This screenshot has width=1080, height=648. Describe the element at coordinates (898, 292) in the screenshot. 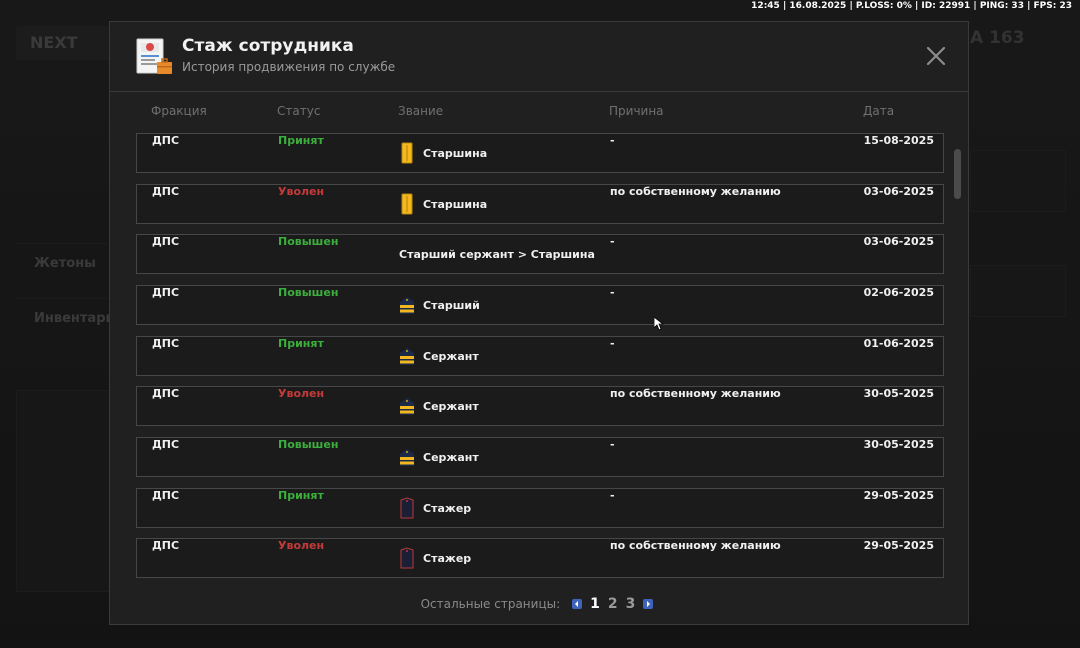

I see `cell-date: 02-06-2025` at that location.